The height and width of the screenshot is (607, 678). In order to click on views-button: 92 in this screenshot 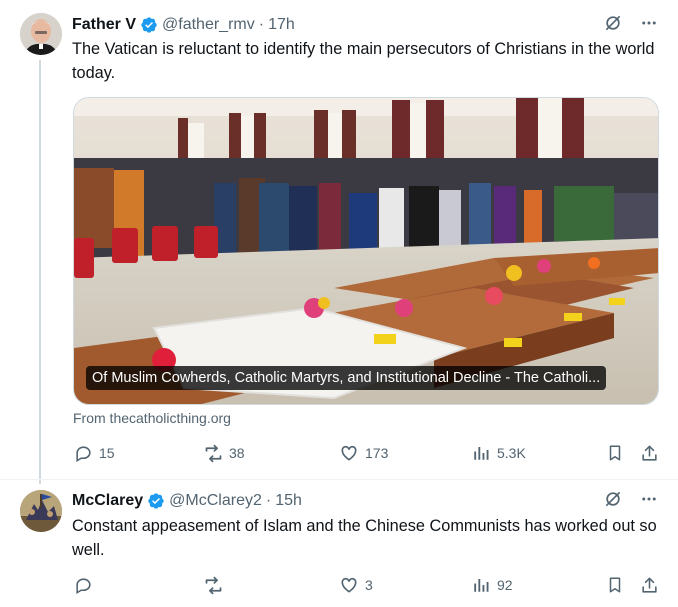, I will do `click(491, 585)`.